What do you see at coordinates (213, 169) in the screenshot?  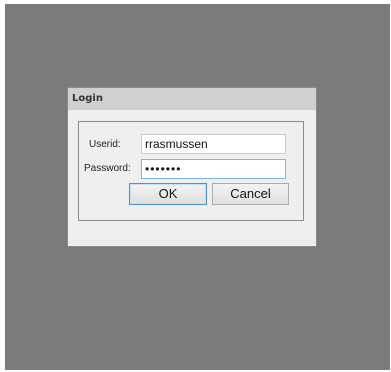 I see `password-input: •••••••` at bounding box center [213, 169].